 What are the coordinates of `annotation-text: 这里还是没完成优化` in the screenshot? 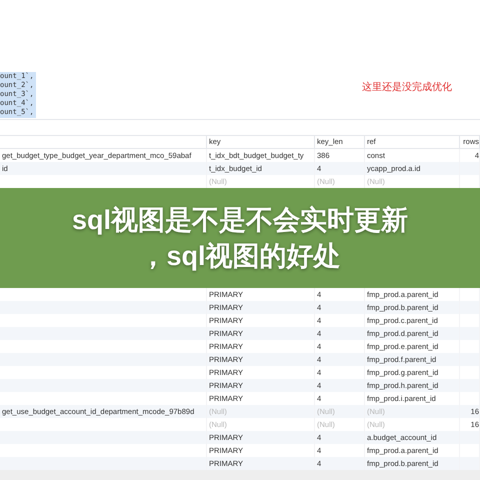 It's located at (407, 86).